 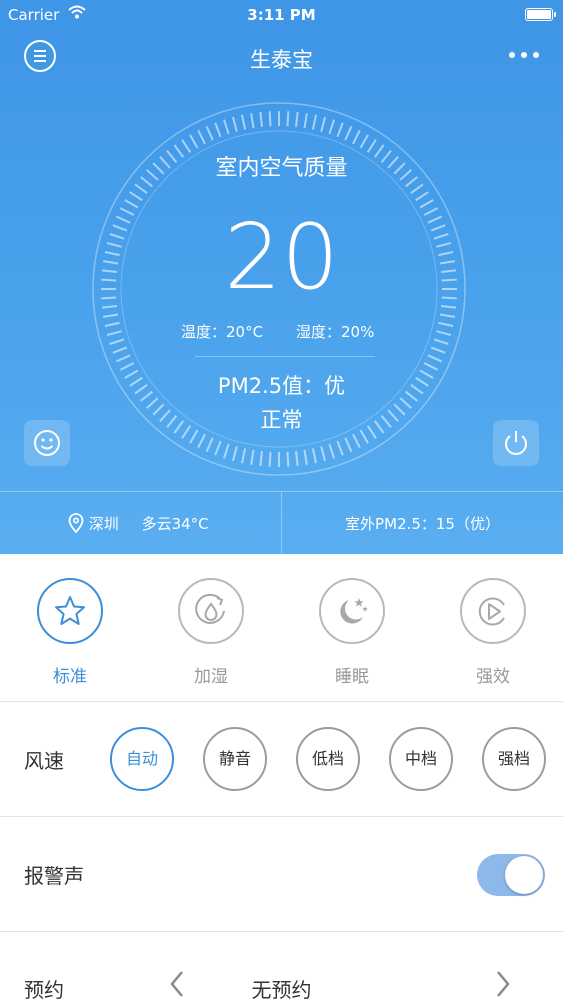 What do you see at coordinates (76, 523) in the screenshot?
I see `location-pin-icon` at bounding box center [76, 523].